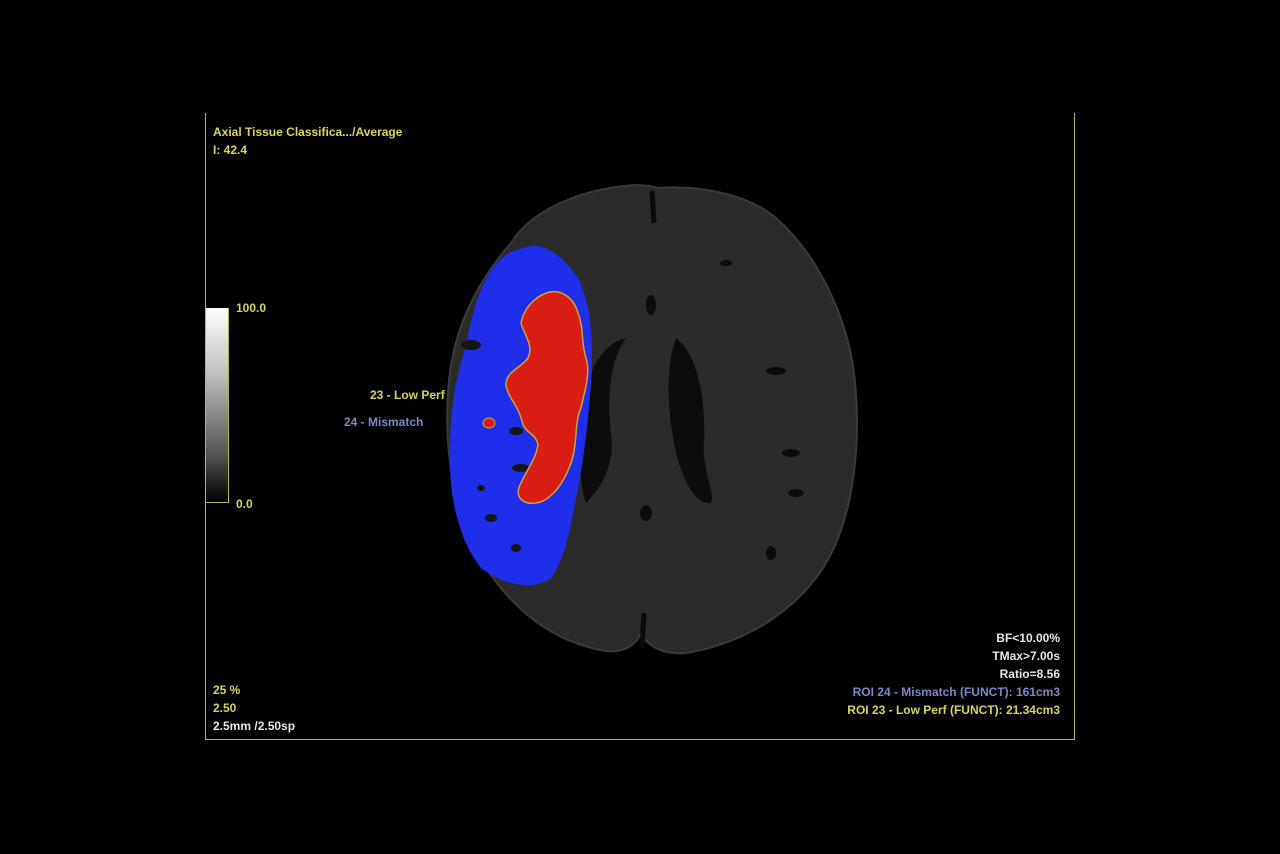  Describe the element at coordinates (230, 150) in the screenshot. I see `image-index: I: 42.4` at that location.